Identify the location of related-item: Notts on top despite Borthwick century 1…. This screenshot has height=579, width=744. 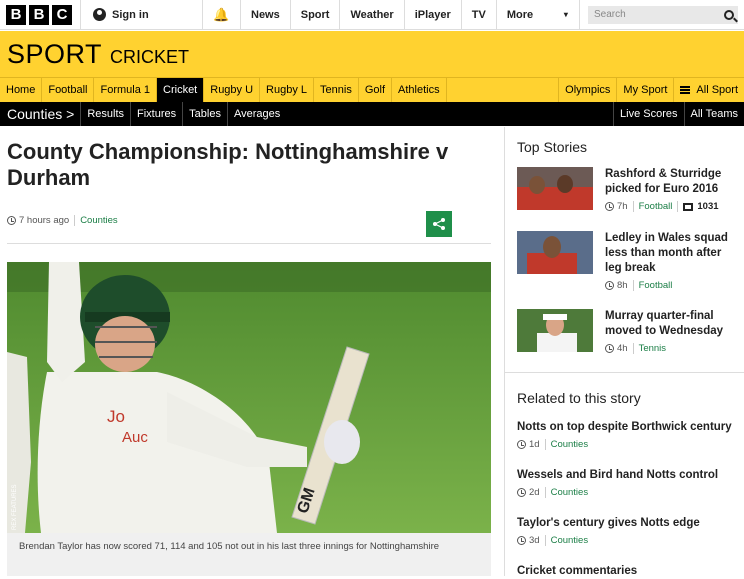
(629, 435).